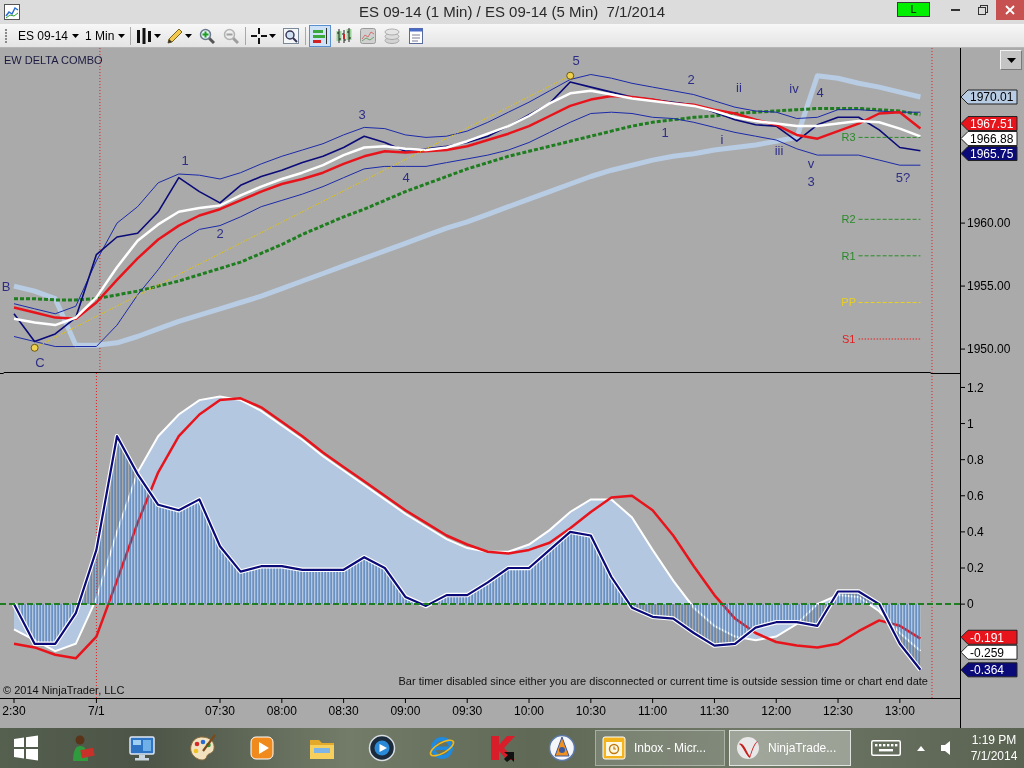 The width and height of the screenshot is (1024, 768). What do you see at coordinates (529, 711) in the screenshot?
I see `axis-label: 10:00` at bounding box center [529, 711].